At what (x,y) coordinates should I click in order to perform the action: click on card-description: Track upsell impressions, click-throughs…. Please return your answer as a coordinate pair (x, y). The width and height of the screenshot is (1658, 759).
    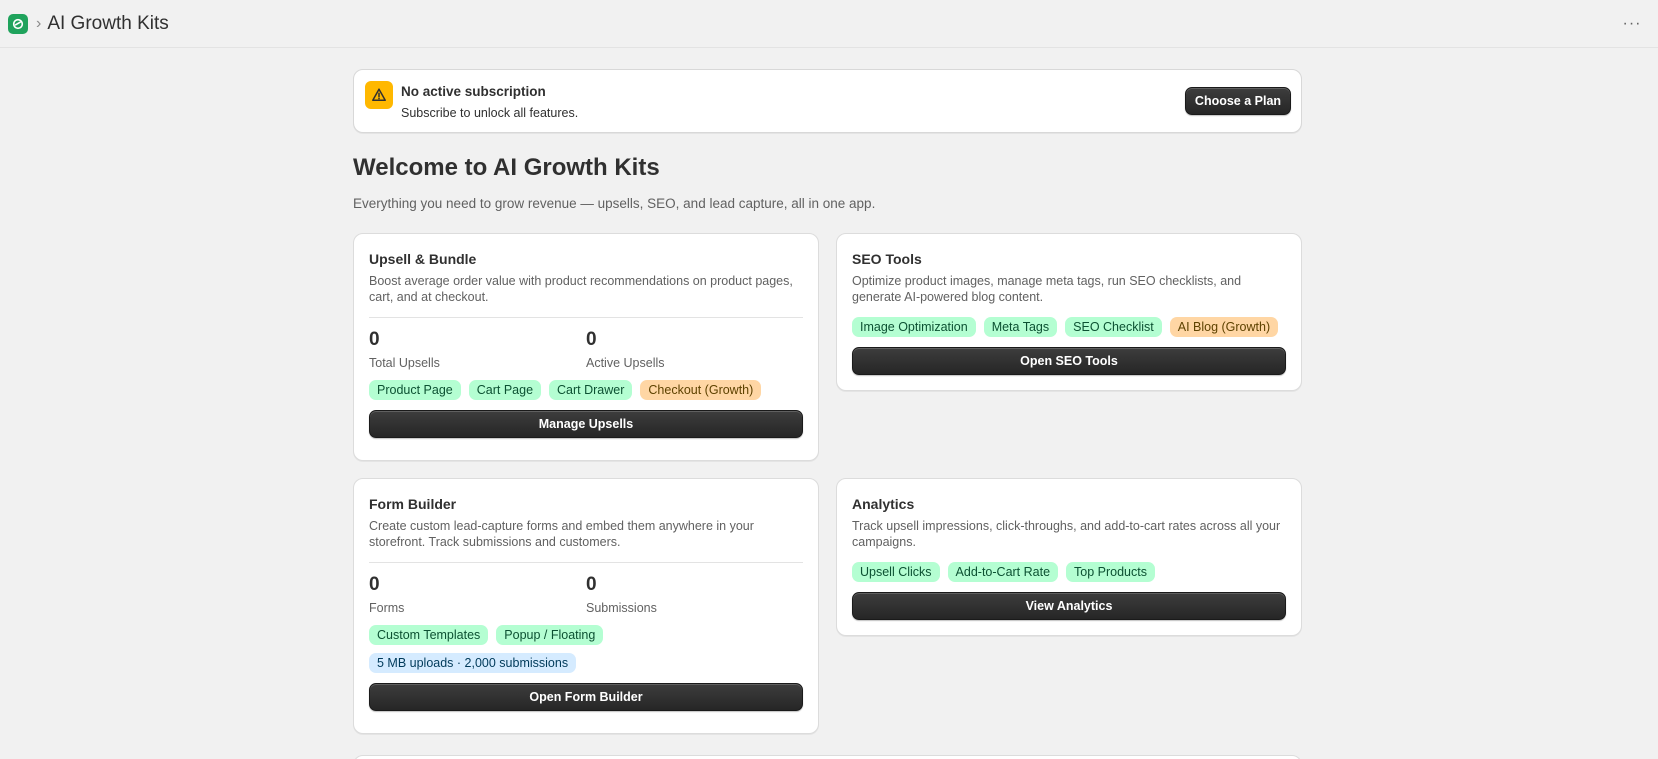
    Looking at the image, I should click on (1066, 534).